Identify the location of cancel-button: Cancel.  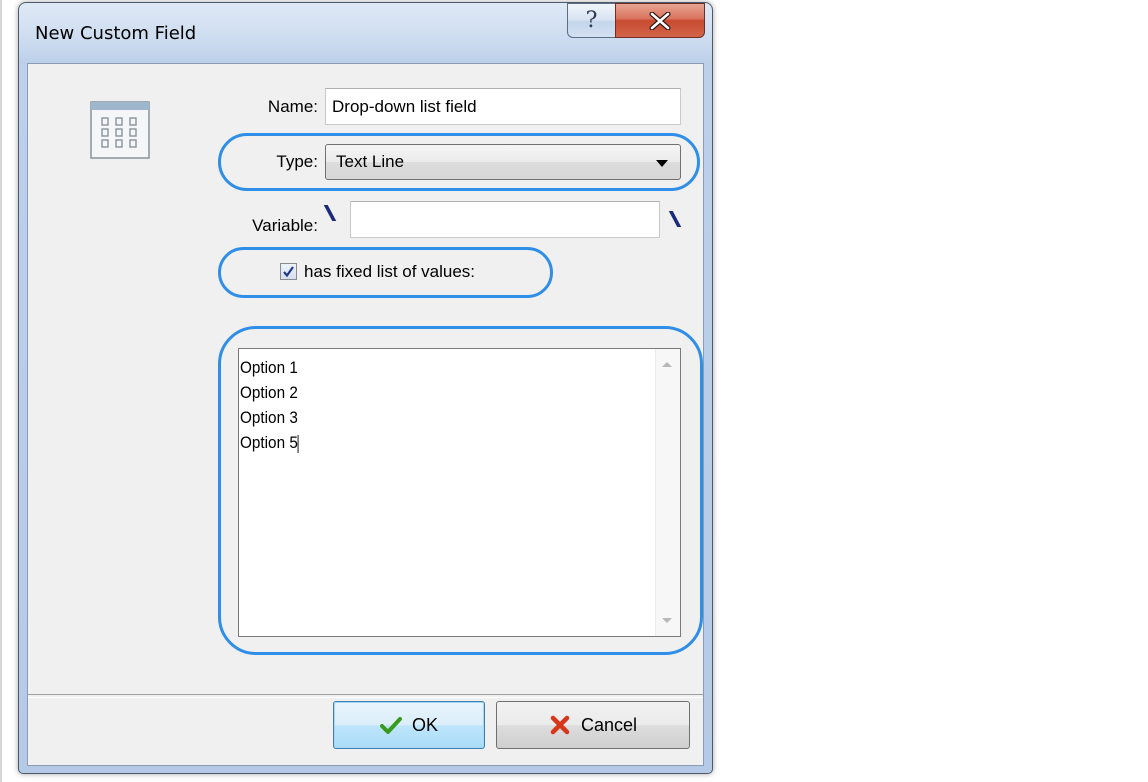
(593, 725).